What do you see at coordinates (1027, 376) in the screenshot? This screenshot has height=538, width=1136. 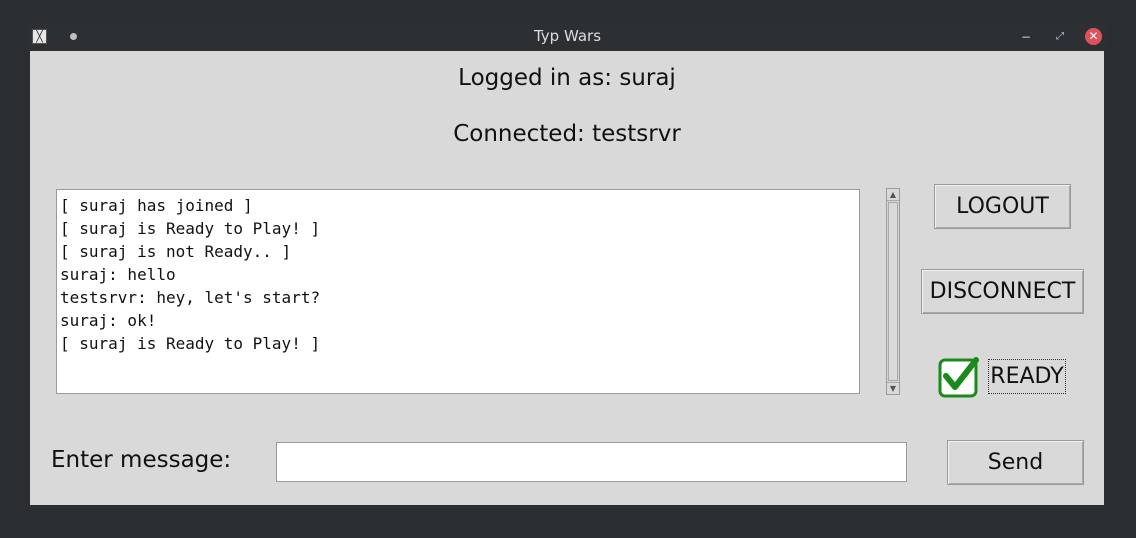 I see `ready-label: READY` at bounding box center [1027, 376].